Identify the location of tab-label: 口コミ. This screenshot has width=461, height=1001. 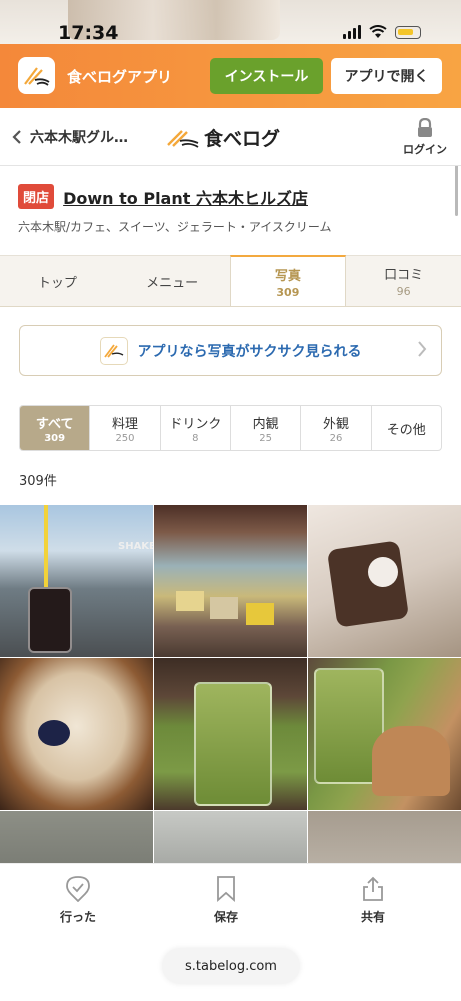
(404, 275).